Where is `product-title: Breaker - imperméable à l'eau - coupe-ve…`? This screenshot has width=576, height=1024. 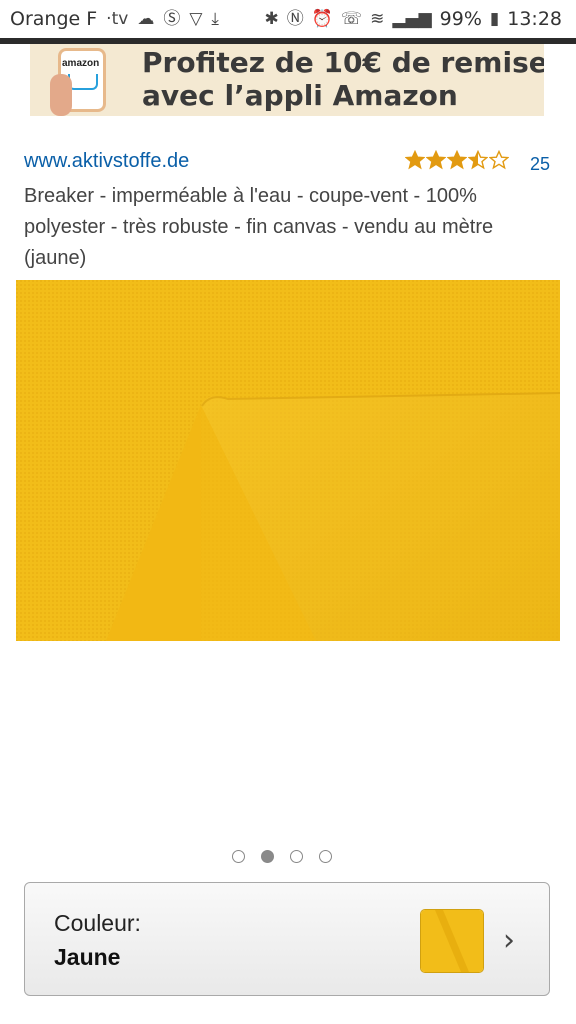 product-title: Breaker - imperméable à l'eau - coupe-ve… is located at coordinates (259, 227).